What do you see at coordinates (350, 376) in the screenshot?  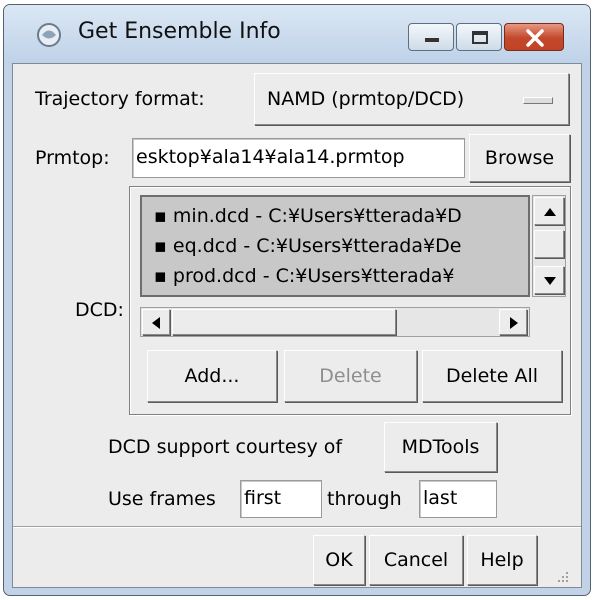 I see `delete-button: Delete` at bounding box center [350, 376].